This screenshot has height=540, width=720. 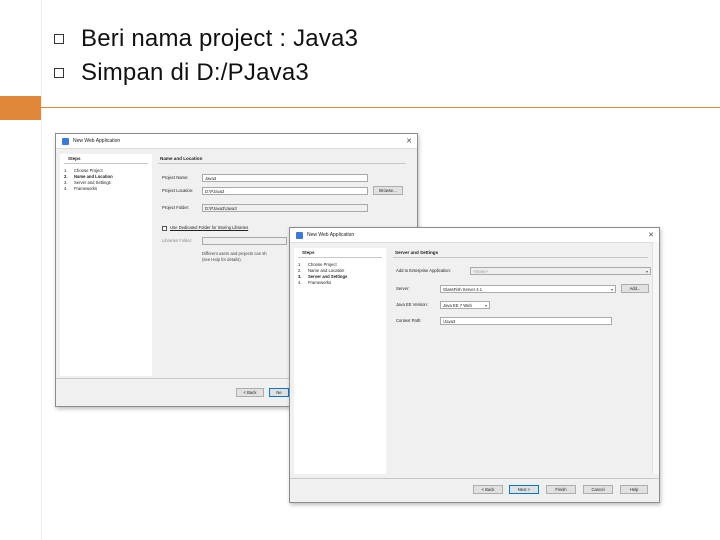 I want to click on panel-heading: Name and Location, so click(x=282, y=159).